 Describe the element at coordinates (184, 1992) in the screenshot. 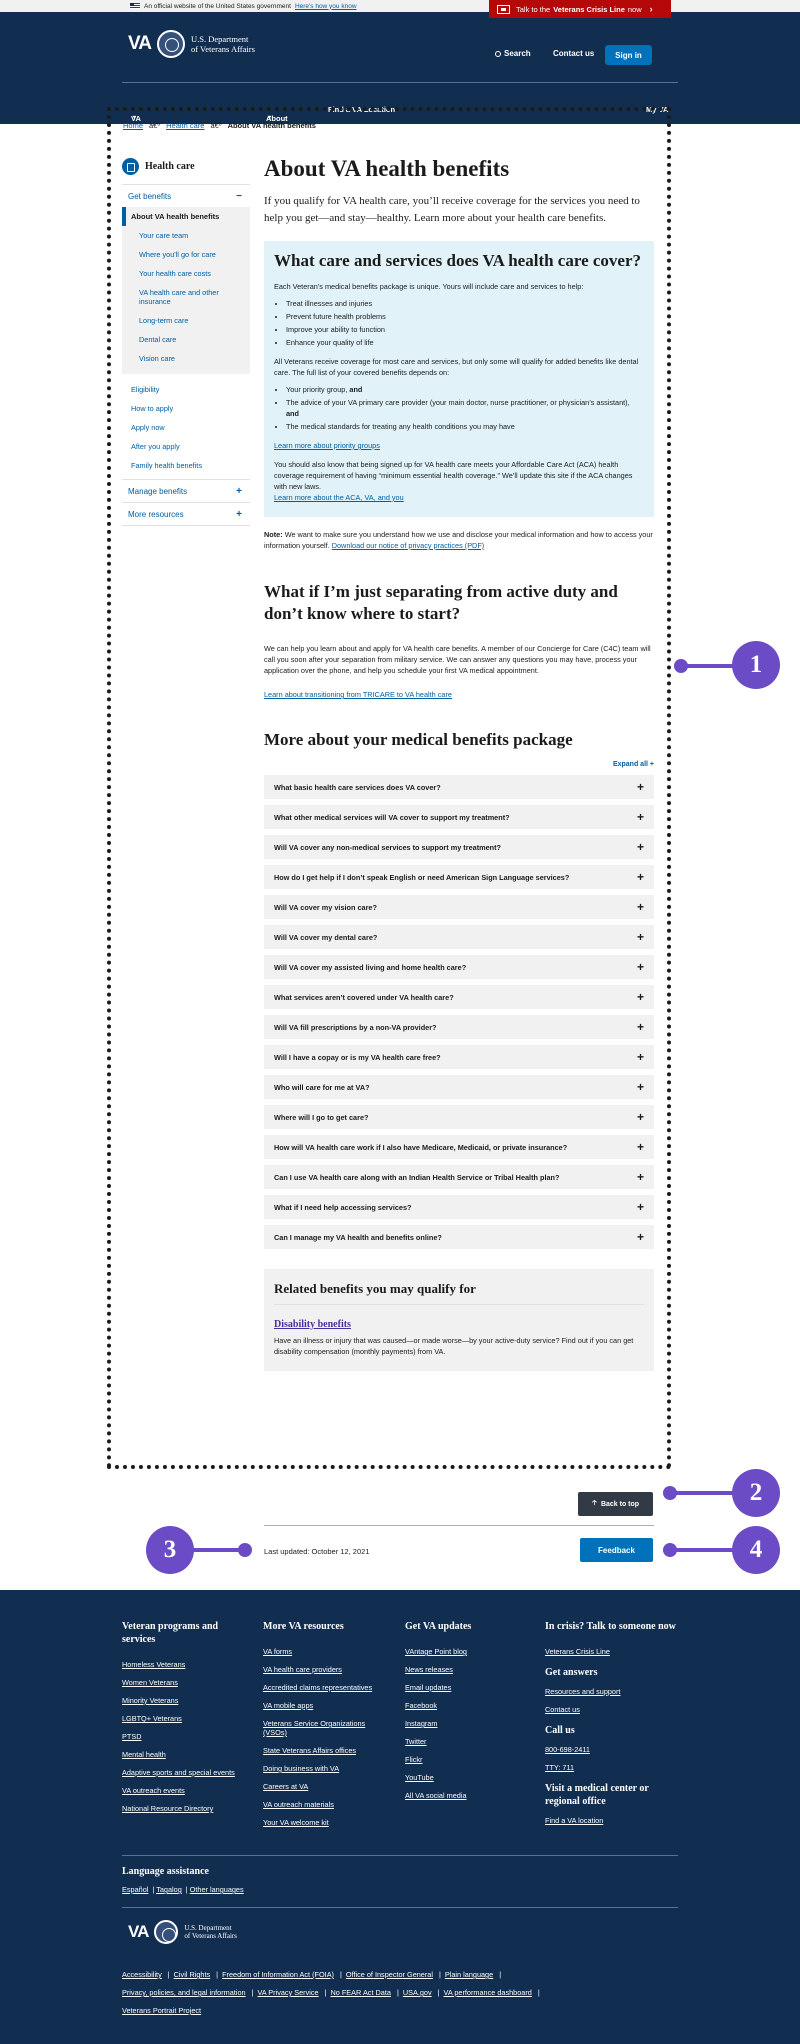

I see `footer-legal-link: Privacy, policies, and legal information` at that location.